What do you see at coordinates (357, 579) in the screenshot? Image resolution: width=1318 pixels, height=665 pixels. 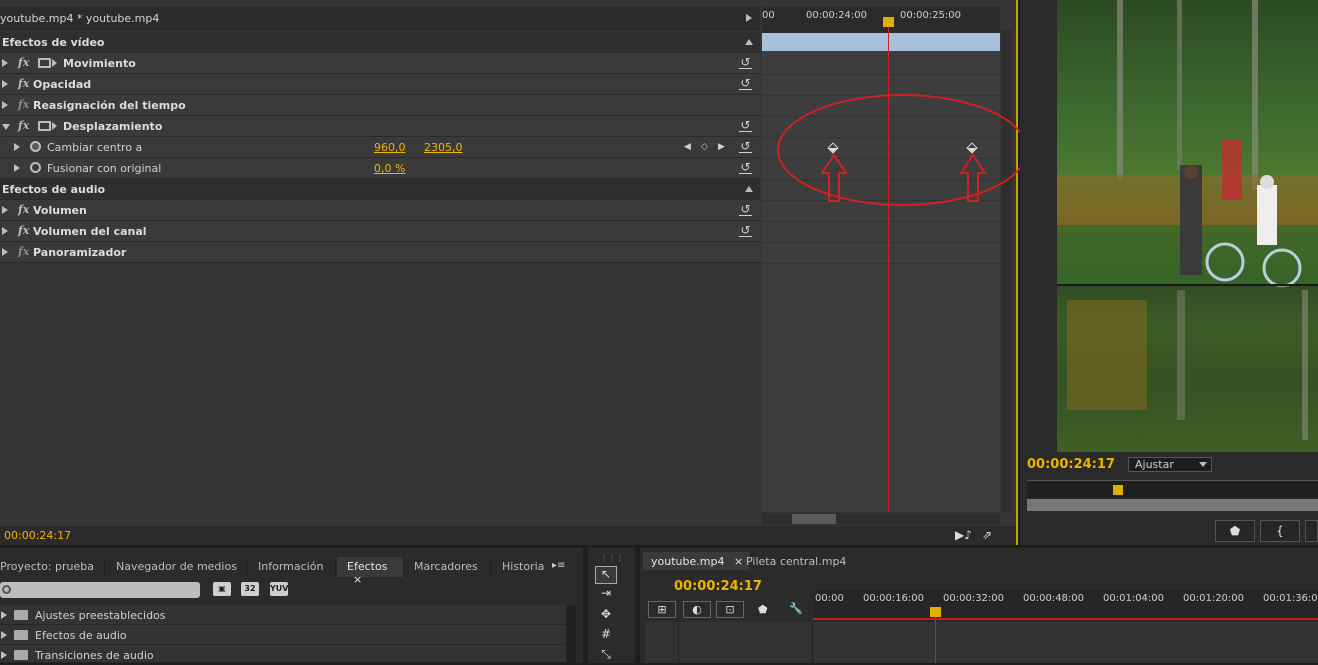 I see `close-icon: ×` at bounding box center [357, 579].